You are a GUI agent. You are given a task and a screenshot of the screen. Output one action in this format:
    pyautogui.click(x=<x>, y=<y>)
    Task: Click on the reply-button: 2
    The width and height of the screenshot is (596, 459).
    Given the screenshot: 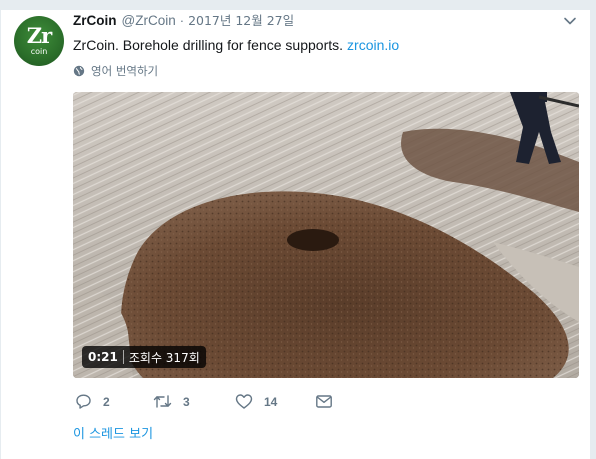 What is the action you would take?
    pyautogui.click(x=92, y=401)
    